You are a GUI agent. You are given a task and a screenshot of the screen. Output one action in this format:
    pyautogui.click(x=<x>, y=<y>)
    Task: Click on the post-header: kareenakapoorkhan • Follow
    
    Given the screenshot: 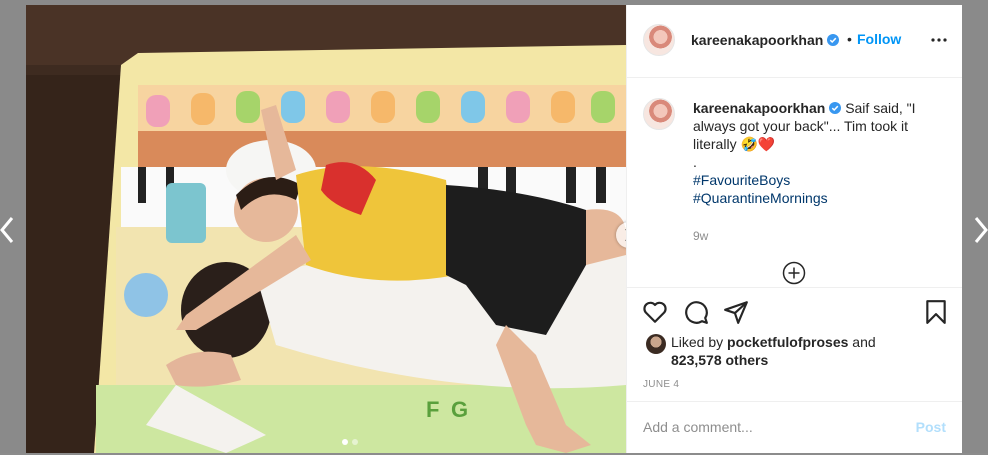 What is the action you would take?
    pyautogui.click(x=794, y=41)
    